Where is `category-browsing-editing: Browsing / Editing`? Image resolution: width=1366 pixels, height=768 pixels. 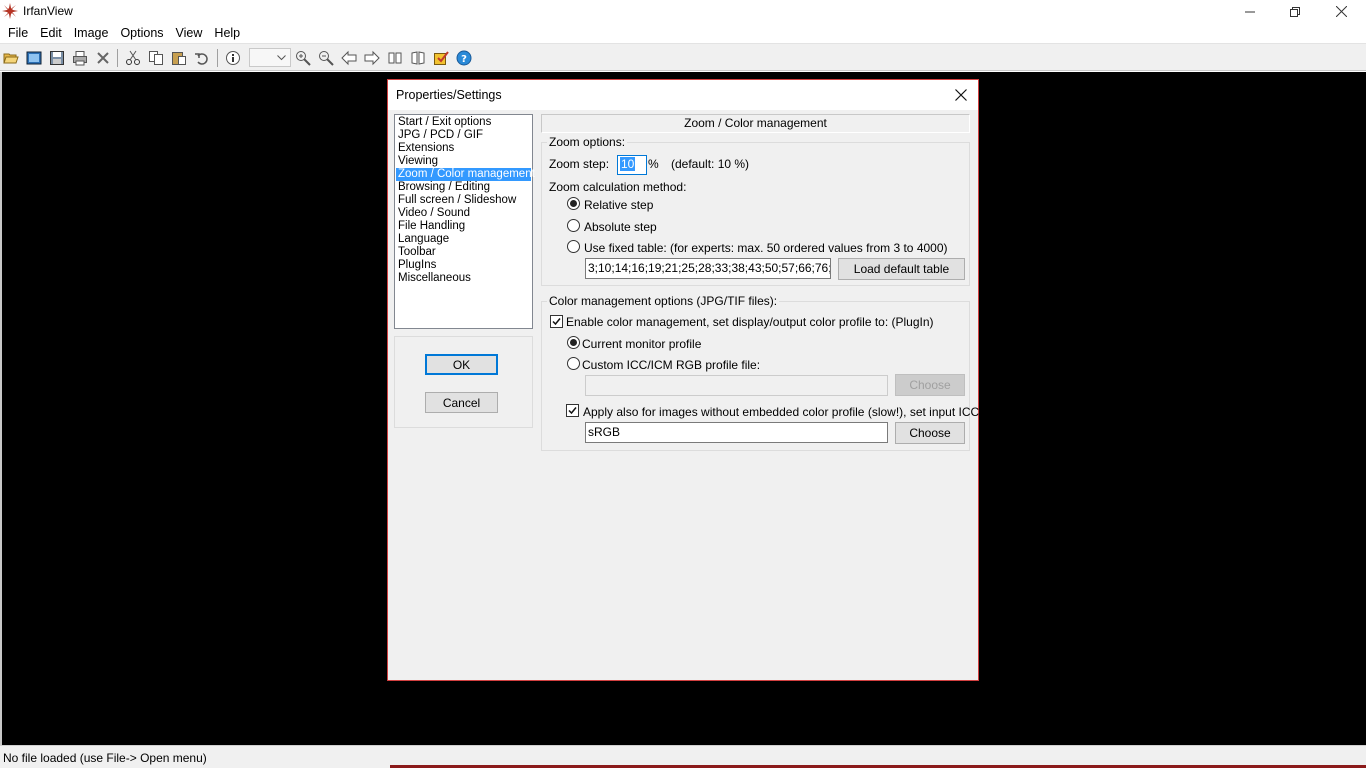
category-browsing-editing: Browsing / Editing is located at coordinates (463, 187).